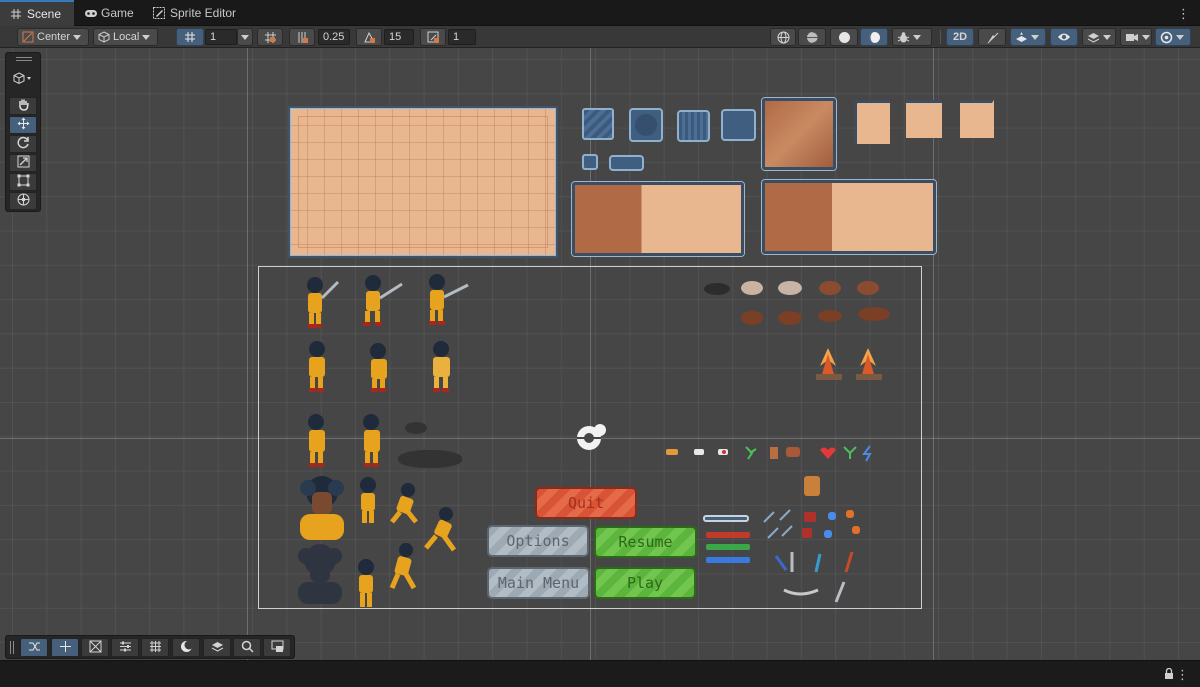 This screenshot has width=1200, height=687. What do you see at coordinates (125, 37) in the screenshot?
I see `space-dropdown: Local` at bounding box center [125, 37].